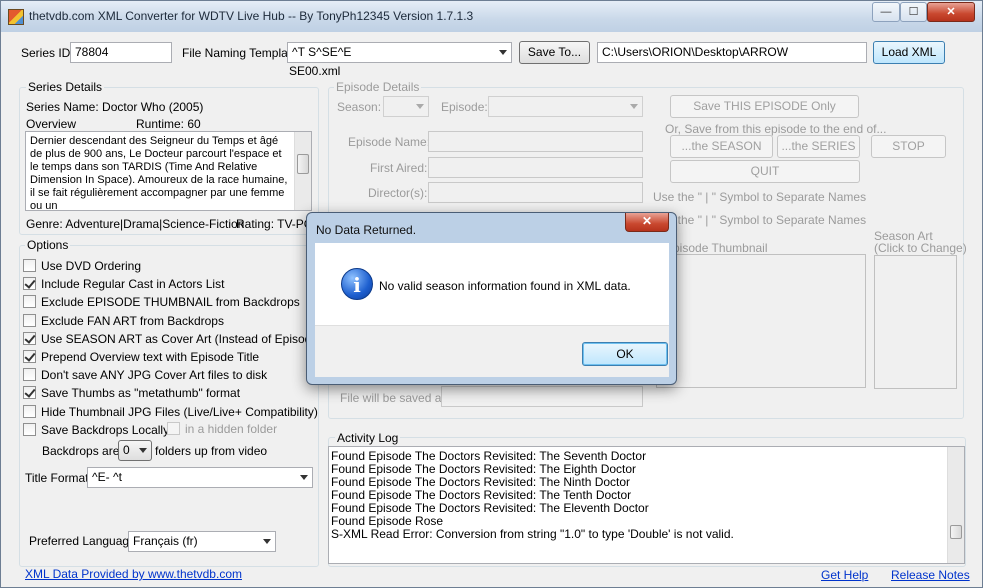  What do you see at coordinates (398, 193) in the screenshot?
I see `directors-label: Director(s):` at bounding box center [398, 193].